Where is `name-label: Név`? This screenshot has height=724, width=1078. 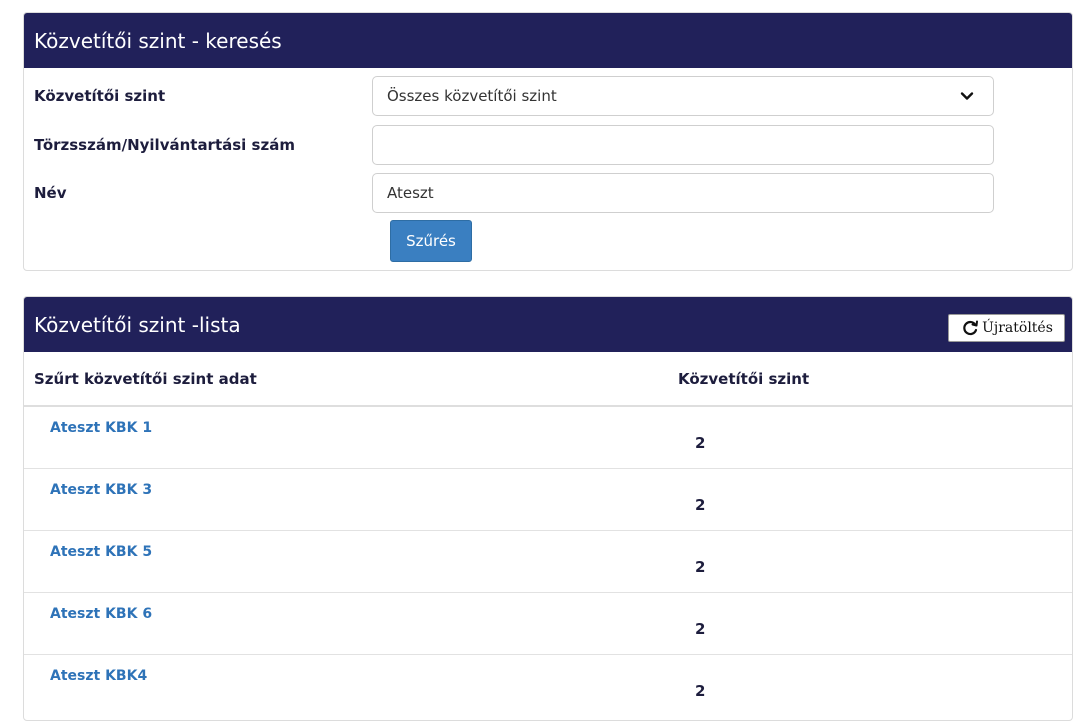
name-label: Név is located at coordinates (50, 193).